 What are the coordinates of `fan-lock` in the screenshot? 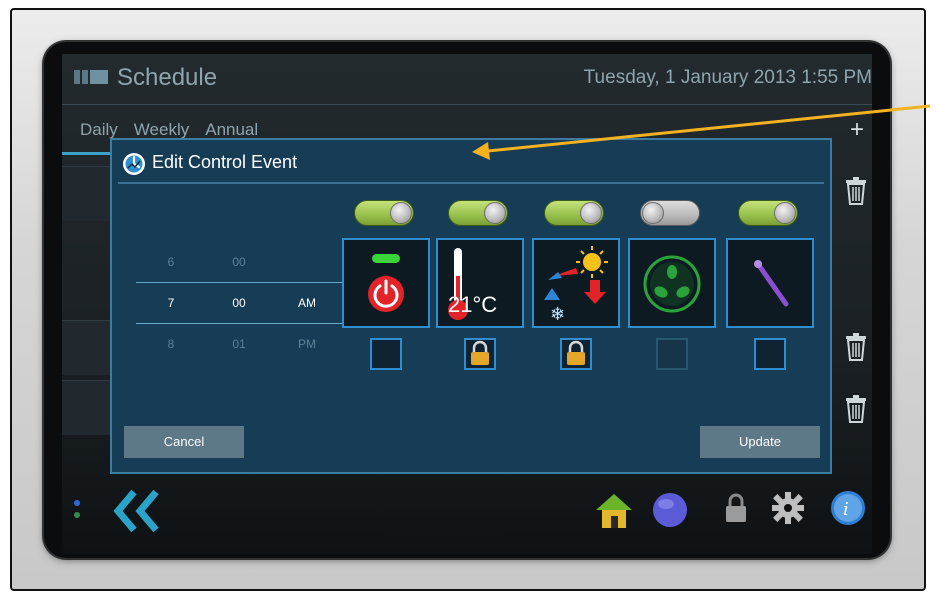 It's located at (672, 354).